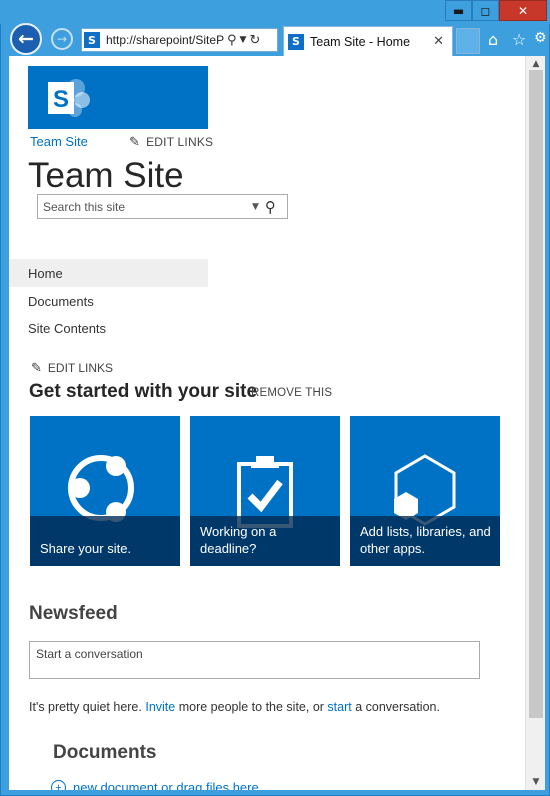 This screenshot has width=550, height=796. I want to click on tile-share-site: Share your site., so click(105, 491).